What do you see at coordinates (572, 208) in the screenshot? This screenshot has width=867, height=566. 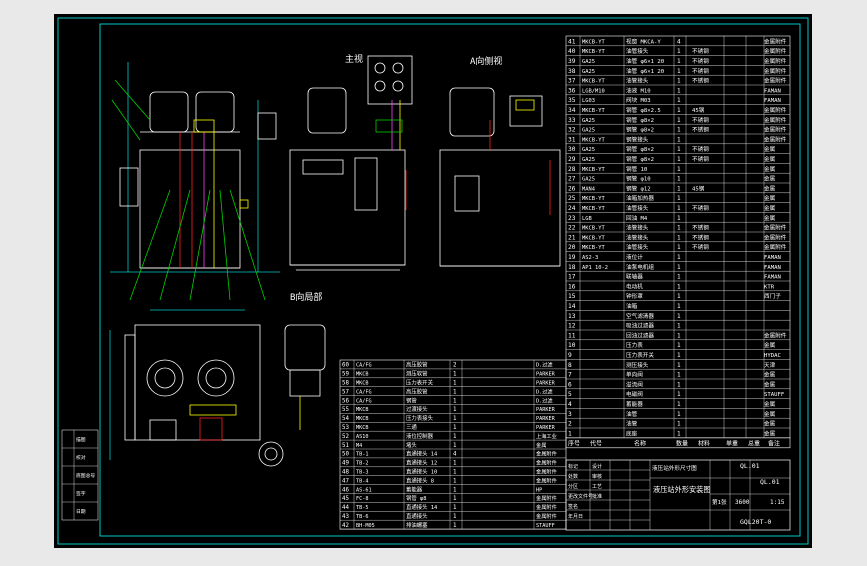 I see `right-row-no: 24` at bounding box center [572, 208].